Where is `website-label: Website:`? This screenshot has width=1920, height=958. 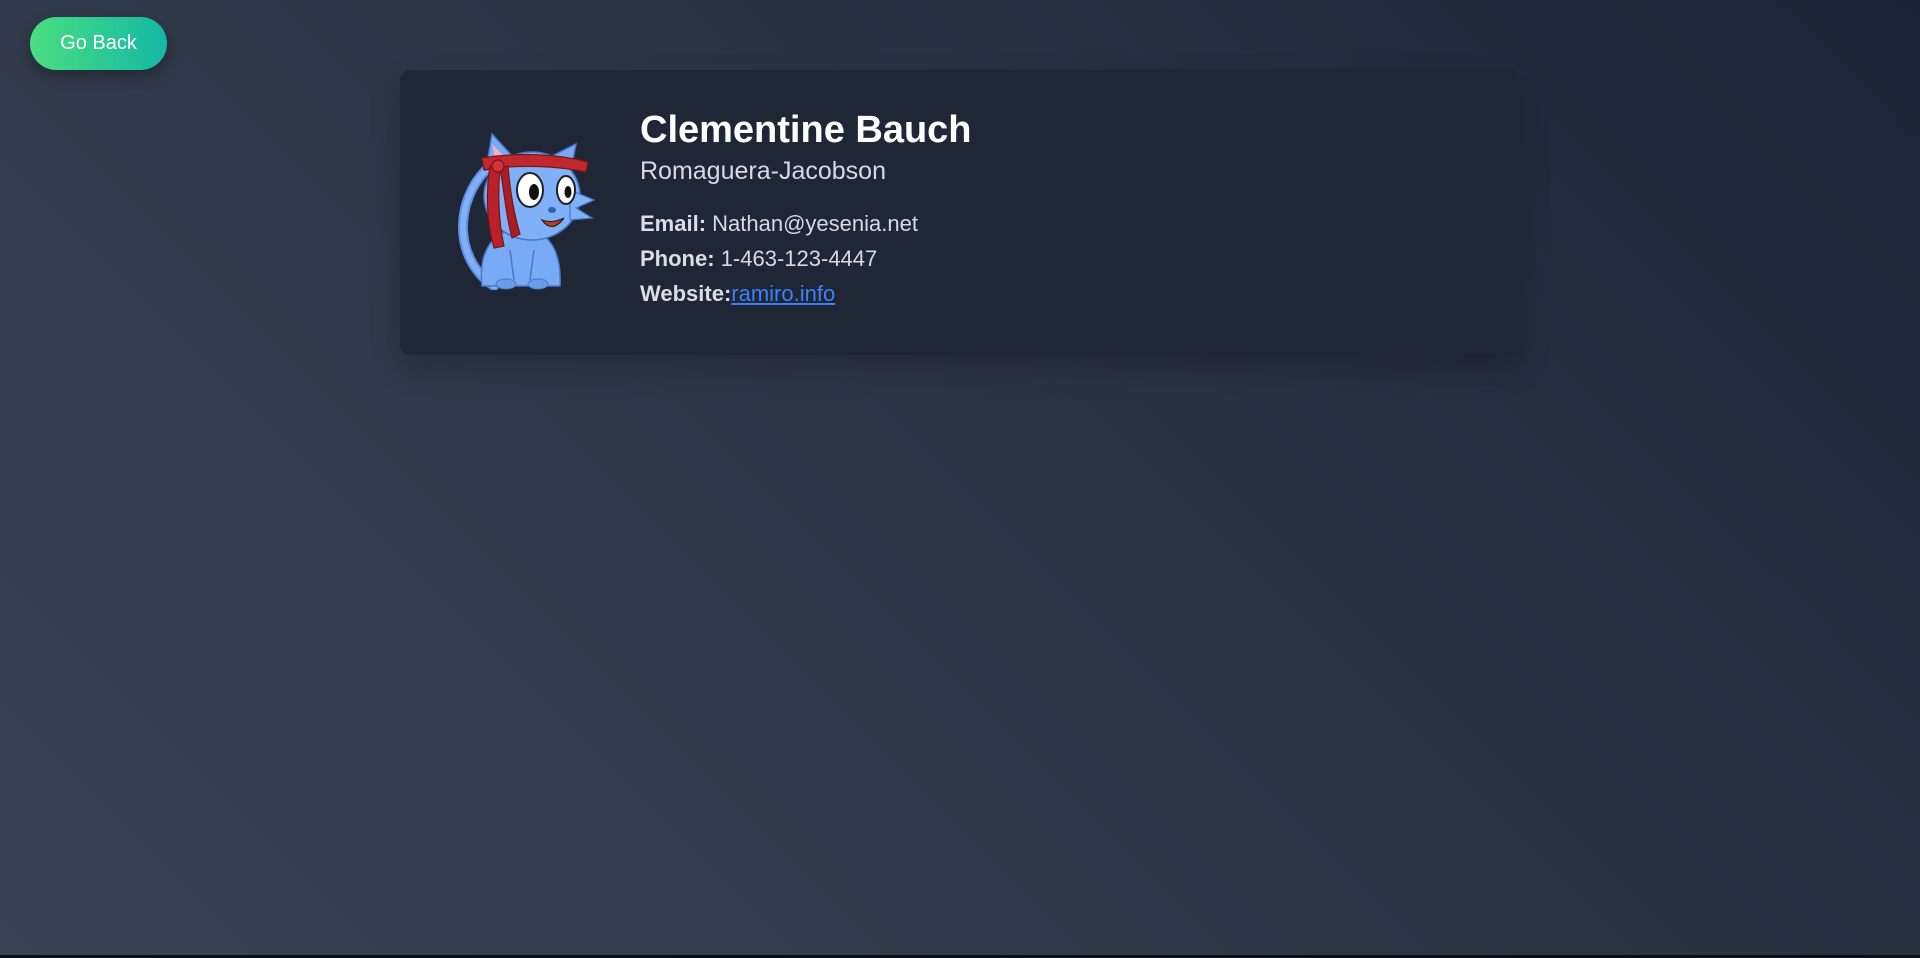 website-label: Website: is located at coordinates (686, 293).